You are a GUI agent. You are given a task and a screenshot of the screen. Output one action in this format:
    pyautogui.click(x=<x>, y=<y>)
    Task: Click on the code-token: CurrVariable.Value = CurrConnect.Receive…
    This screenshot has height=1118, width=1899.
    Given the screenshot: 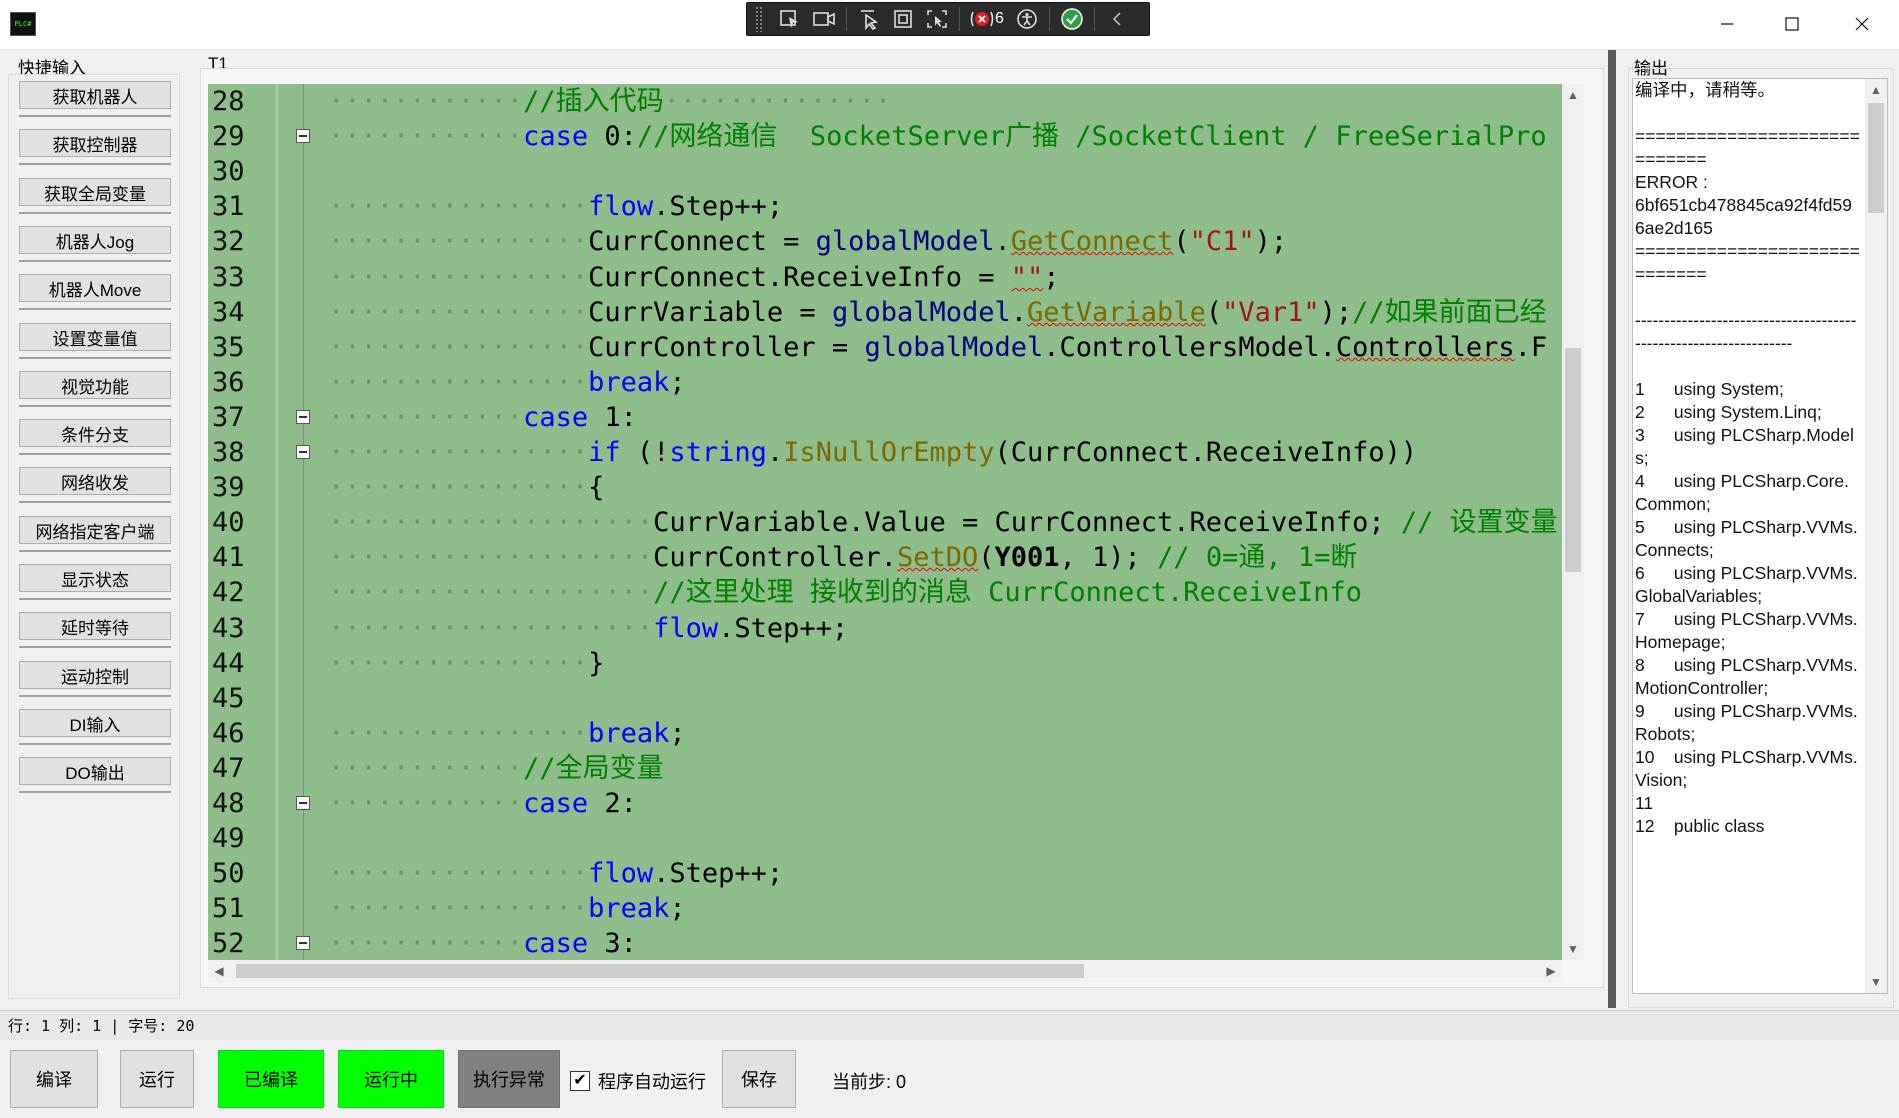 What is the action you would take?
    pyautogui.click(x=1027, y=522)
    